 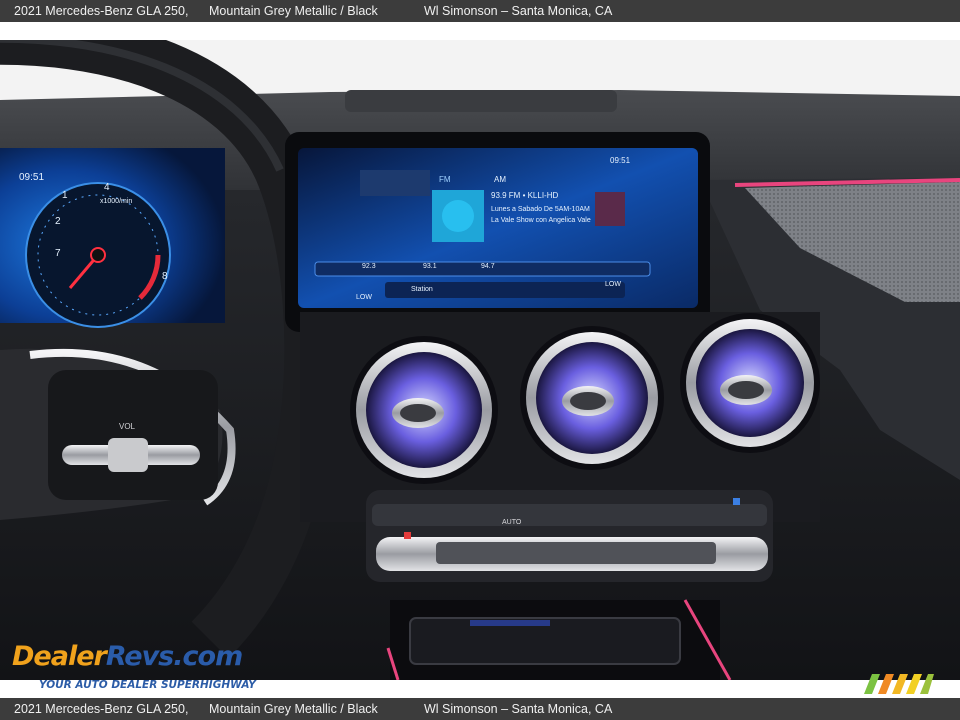 What do you see at coordinates (127, 656) in the screenshot?
I see `dealerrevs-logo: DealerRevs.com` at bounding box center [127, 656].